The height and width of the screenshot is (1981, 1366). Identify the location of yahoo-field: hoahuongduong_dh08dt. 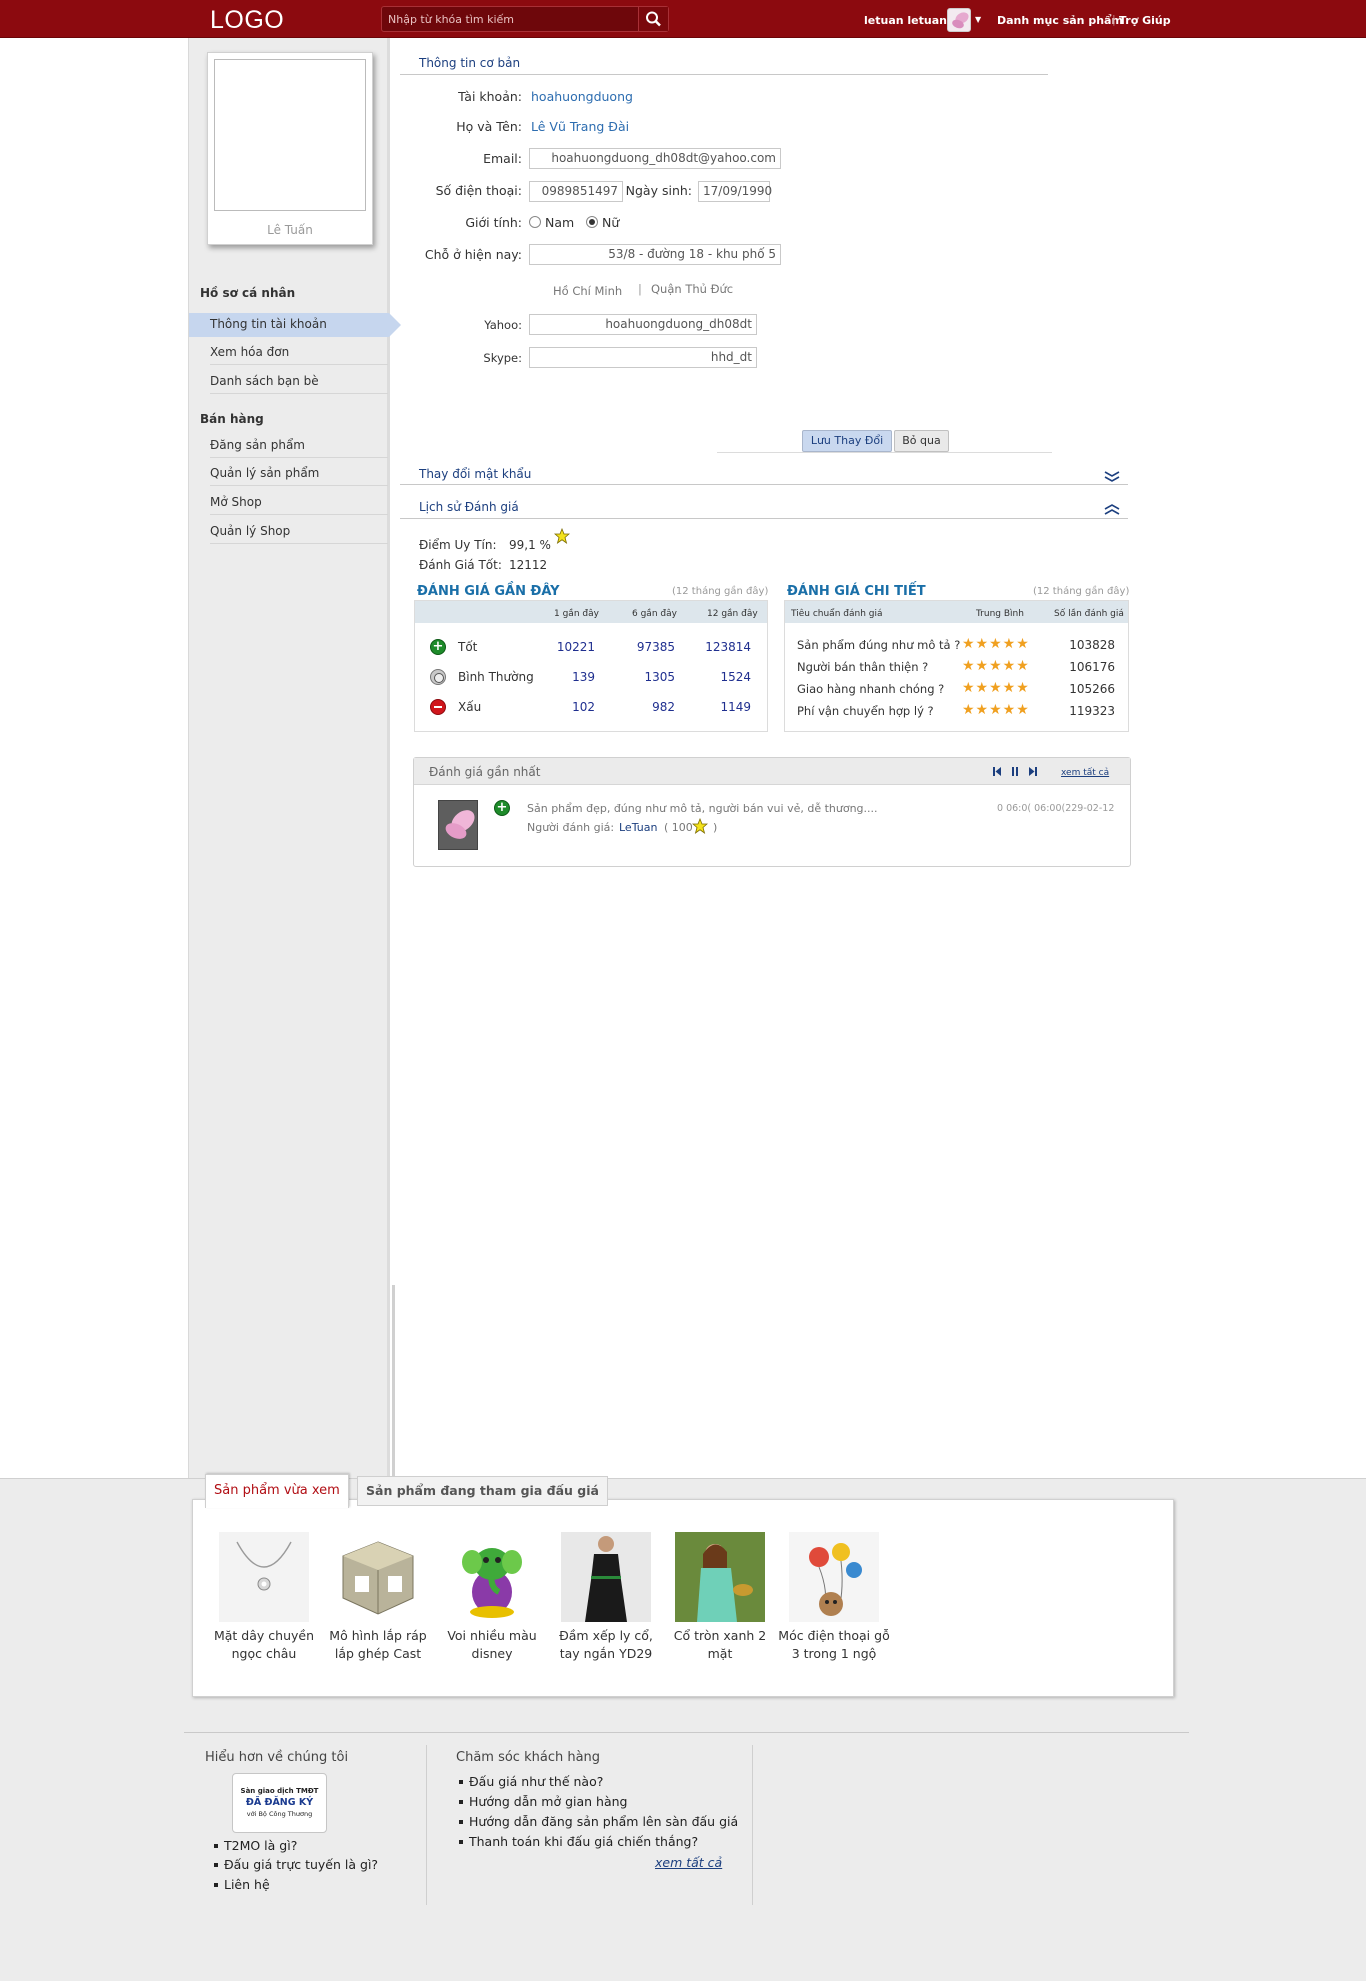
(643, 324).